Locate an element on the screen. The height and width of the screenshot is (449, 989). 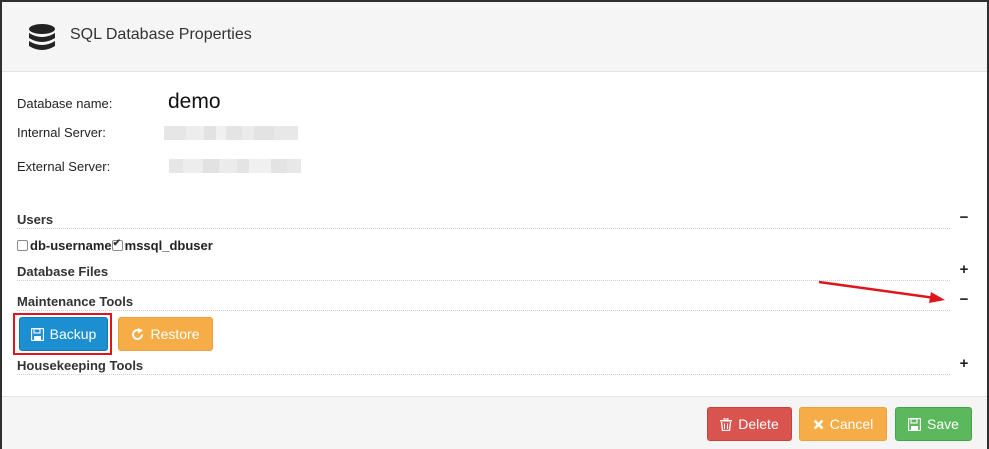
user-label-db-username: db-username is located at coordinates (71, 245).